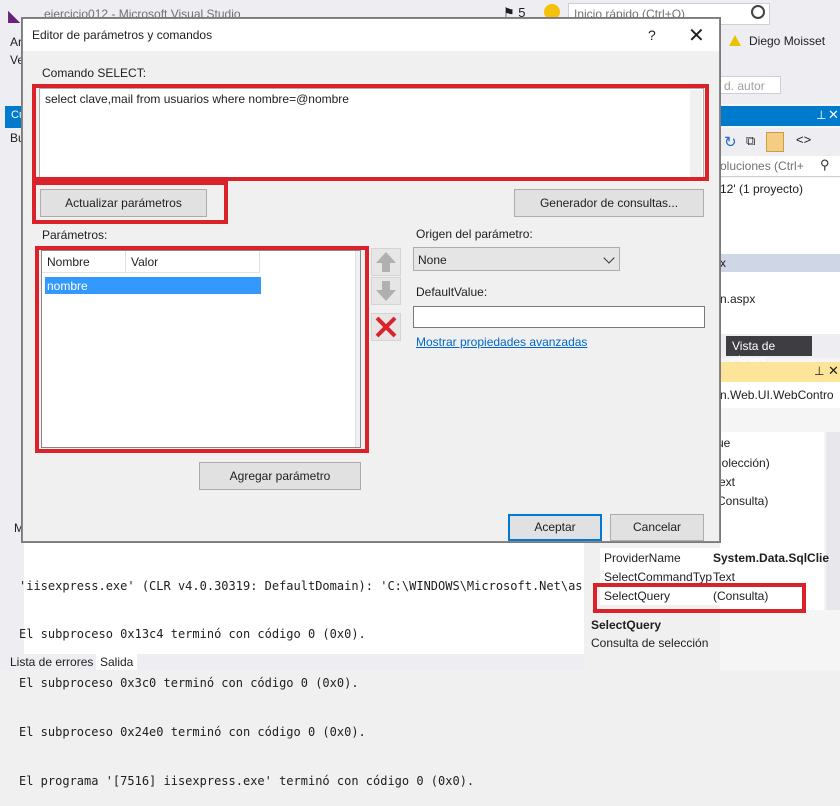 The image size is (840, 806). I want to click on user-name: Diego Moisset, so click(787, 41).